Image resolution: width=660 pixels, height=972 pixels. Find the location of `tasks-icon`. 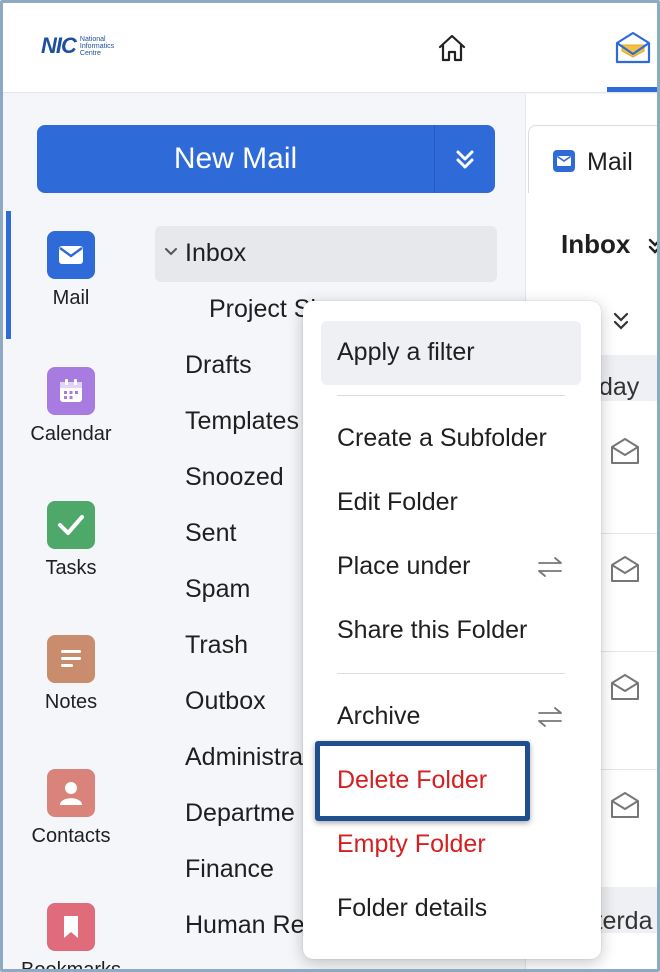

tasks-icon is located at coordinates (71, 525).